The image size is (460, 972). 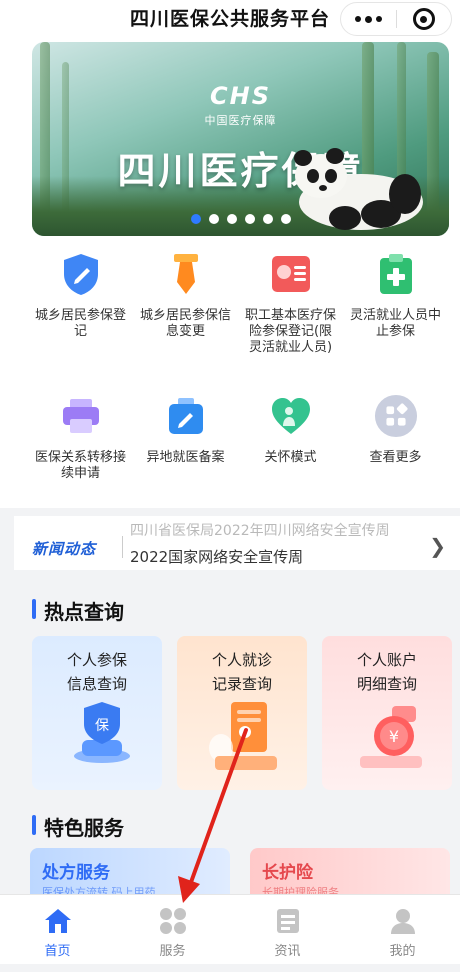 I want to click on service-resident-info-change: 城乡居民参保信息变更, so click(x=185, y=323).